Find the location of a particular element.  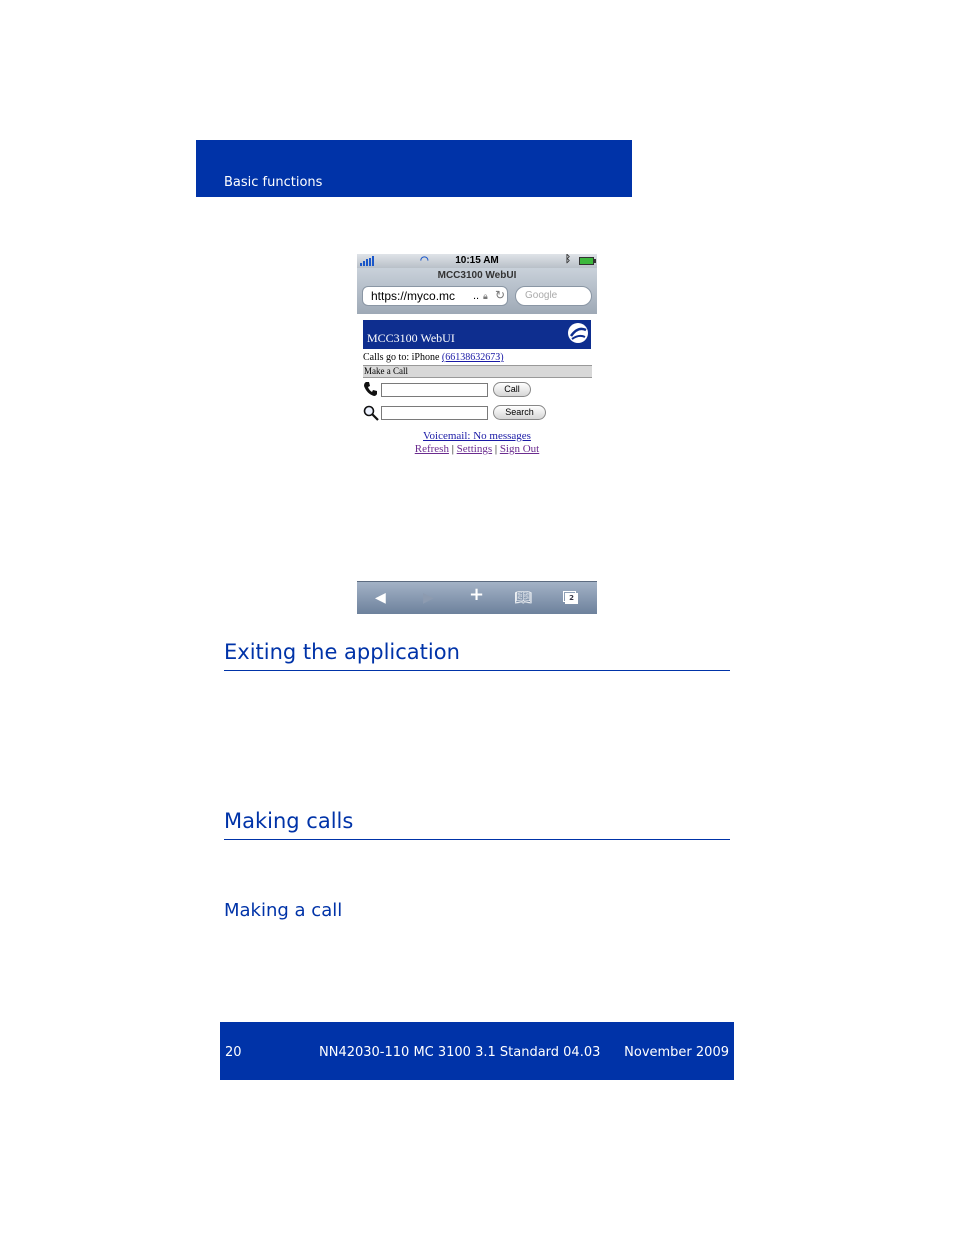

heading-making-a-call: Making a call is located at coordinates (283, 910).